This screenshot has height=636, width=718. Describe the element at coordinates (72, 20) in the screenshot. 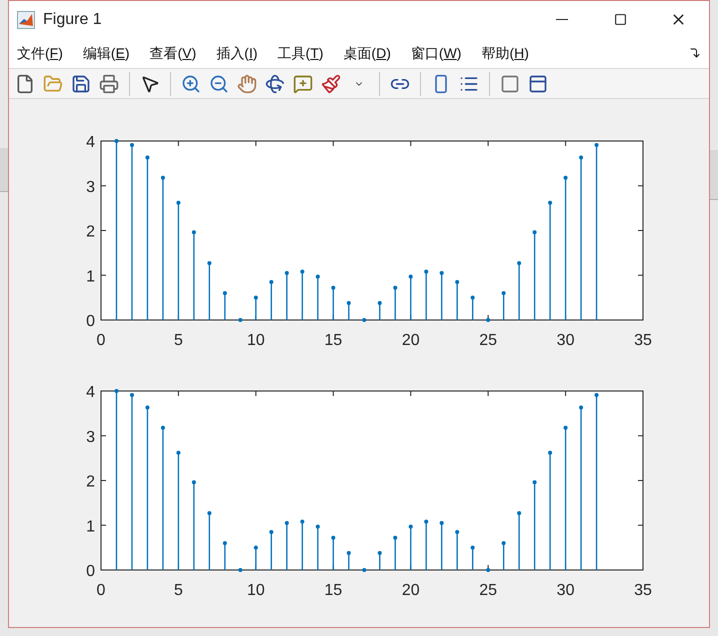

I see `window-title: Figure 1` at that location.